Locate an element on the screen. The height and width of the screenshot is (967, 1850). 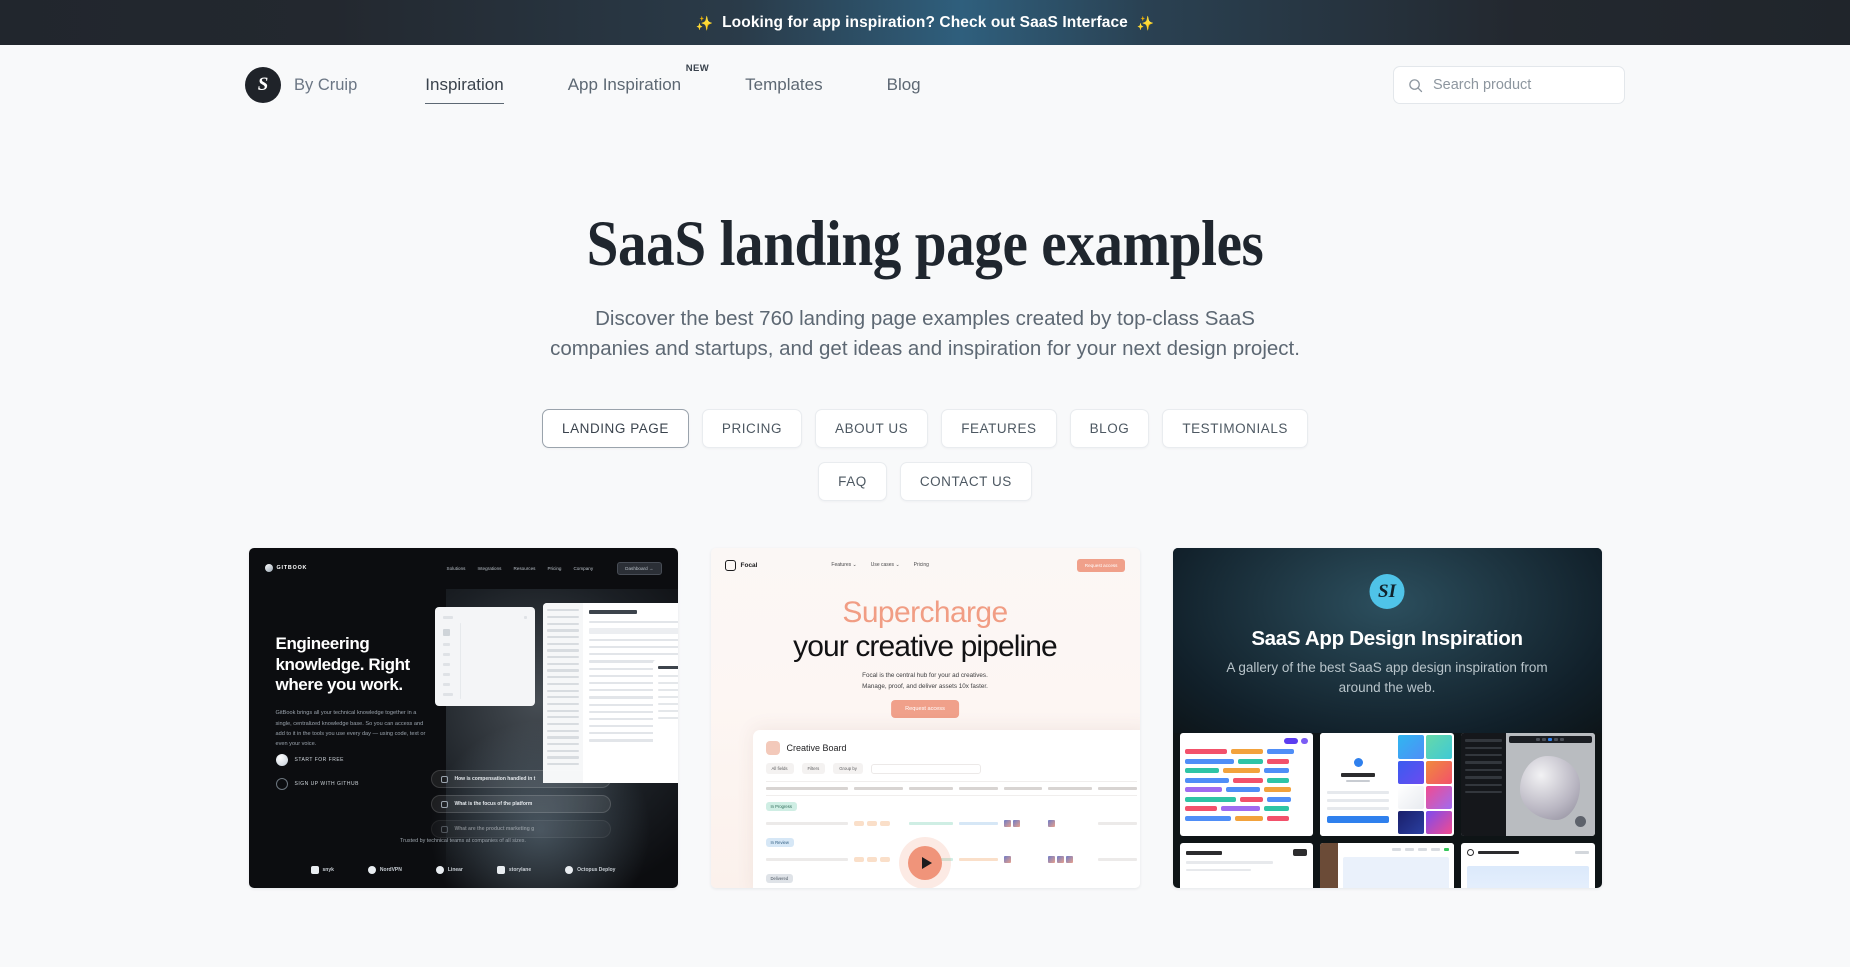
saas-interface-title: SaaS App Design Inspiration is located at coordinates (1387, 639).